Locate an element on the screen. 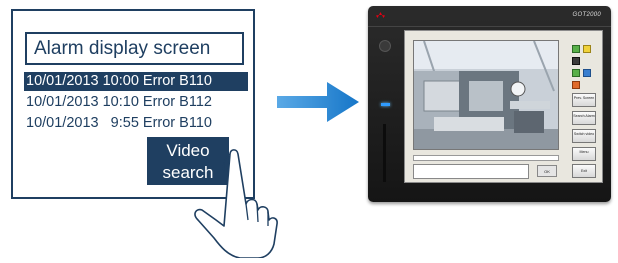  alarm-screen-title: Alarm display screen is located at coordinates (134, 48).